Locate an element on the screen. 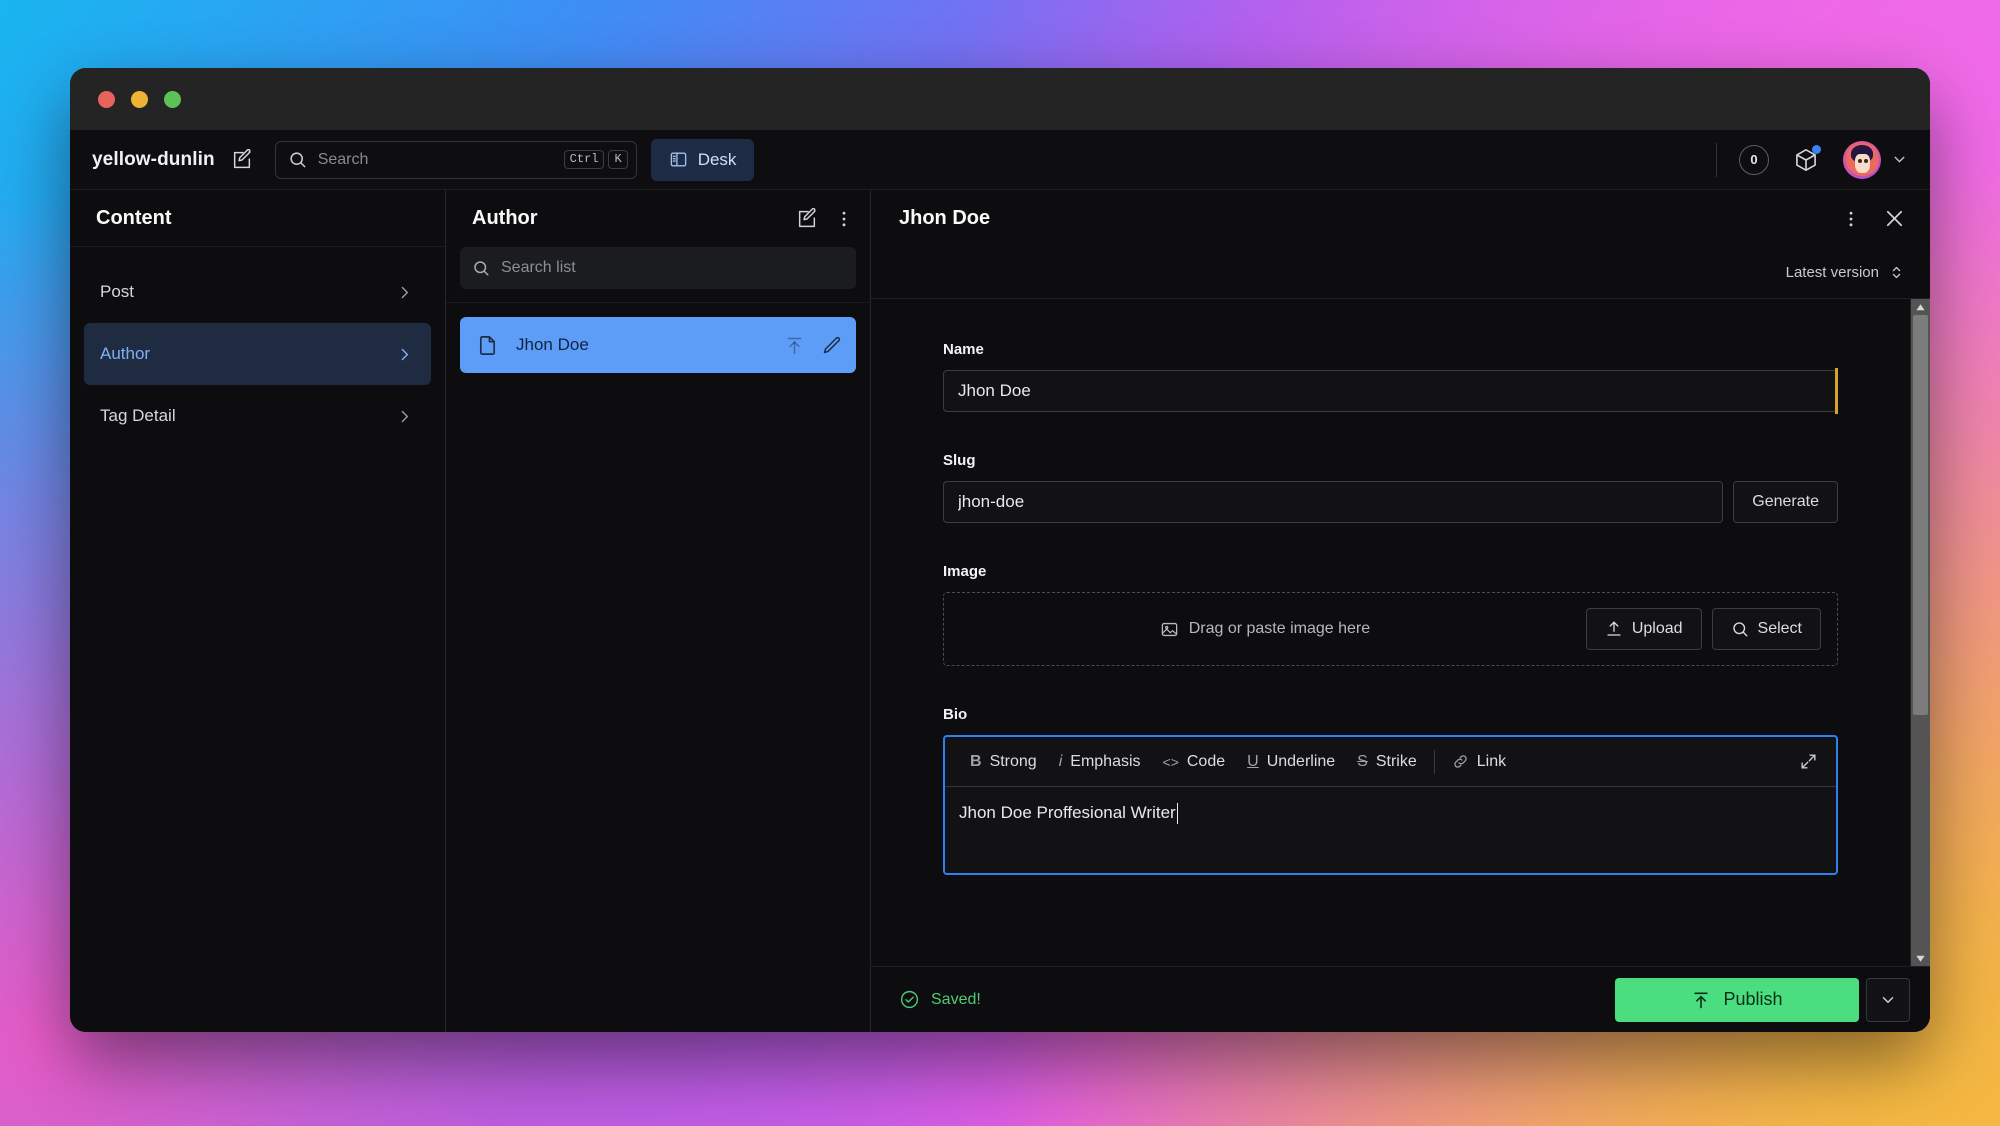 Image resolution: width=2000 pixels, height=1126 pixels. bio-editor-body: Jhon Doe Proffesional Writer is located at coordinates (1390, 830).